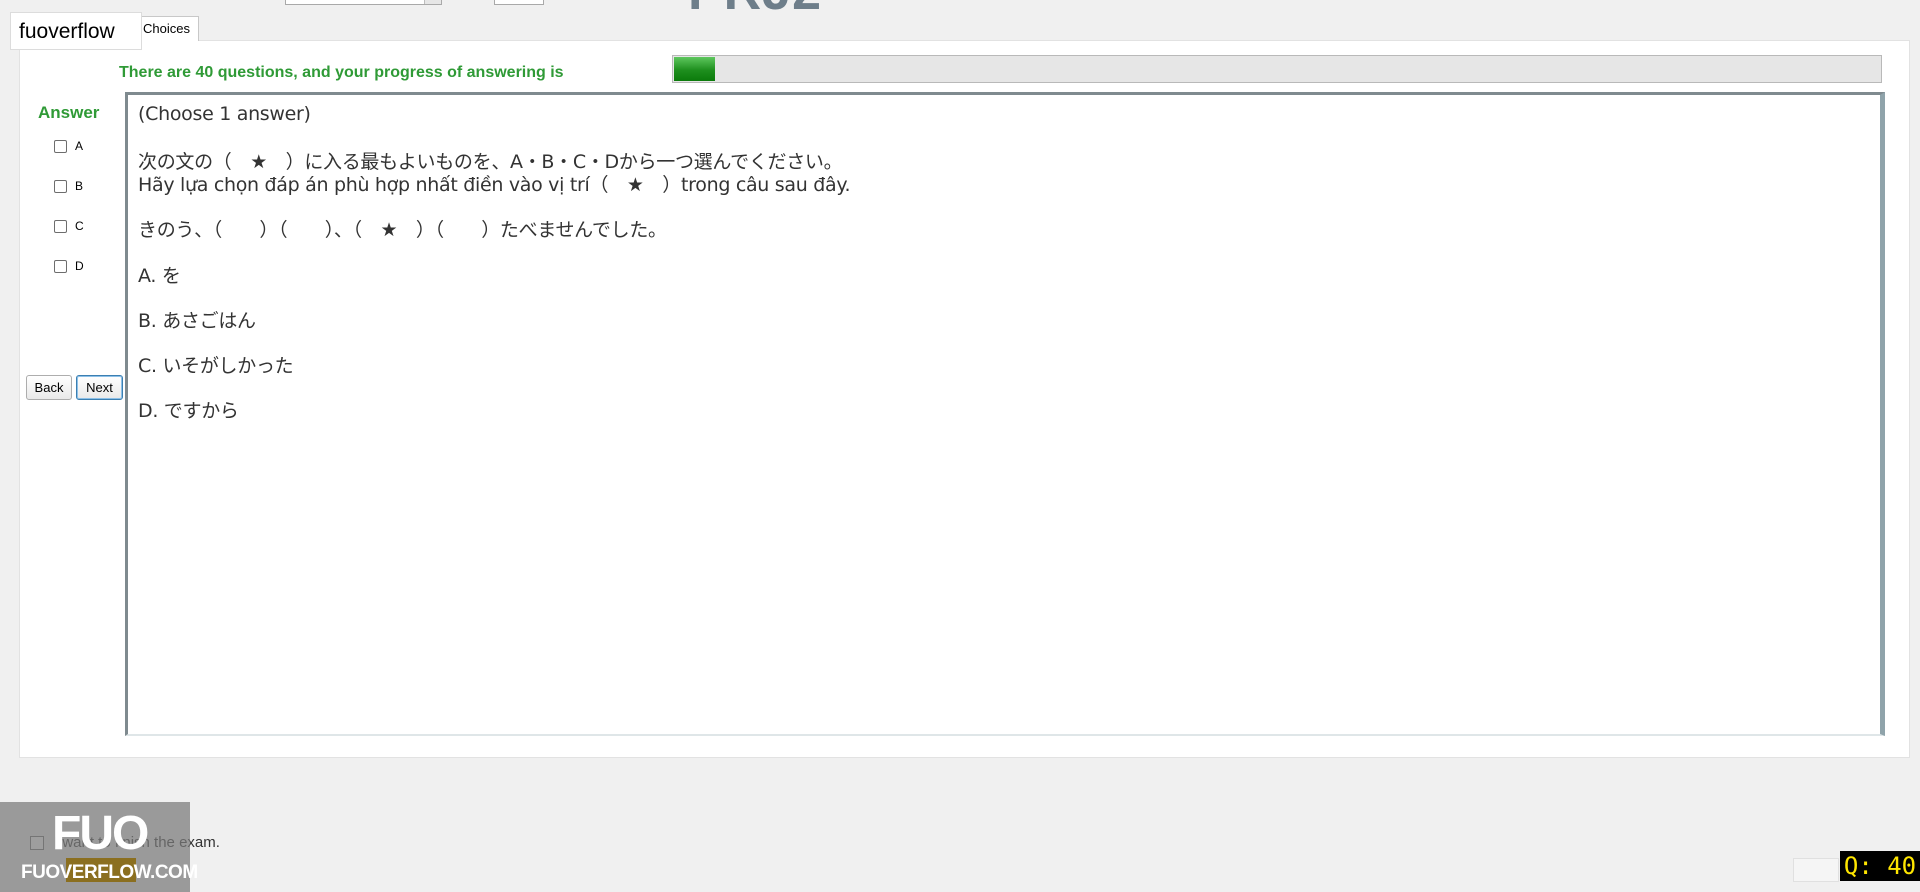 This screenshot has width=1920, height=892. What do you see at coordinates (68, 186) in the screenshot?
I see `answer-option-b: B` at bounding box center [68, 186].